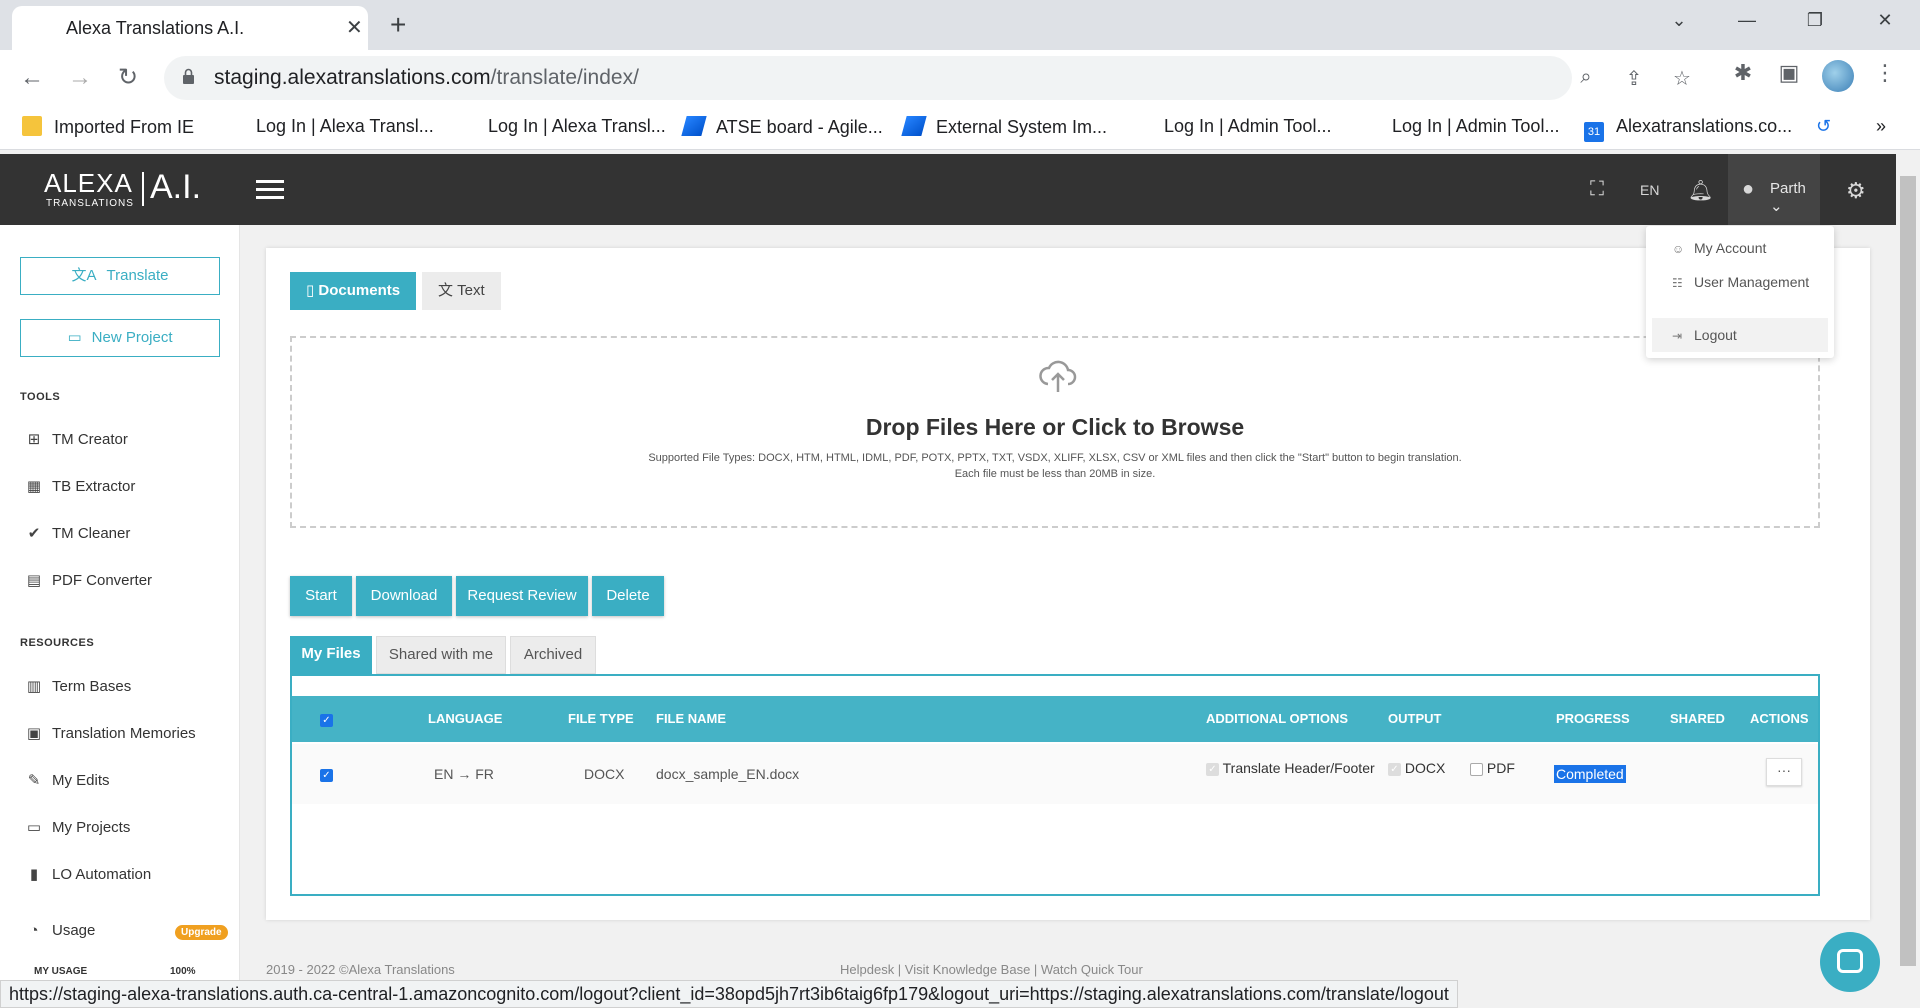 The height and width of the screenshot is (1008, 1920). Describe the element at coordinates (728, 774) in the screenshot. I see `row-file-name: docx_sample_EN.docx` at that location.